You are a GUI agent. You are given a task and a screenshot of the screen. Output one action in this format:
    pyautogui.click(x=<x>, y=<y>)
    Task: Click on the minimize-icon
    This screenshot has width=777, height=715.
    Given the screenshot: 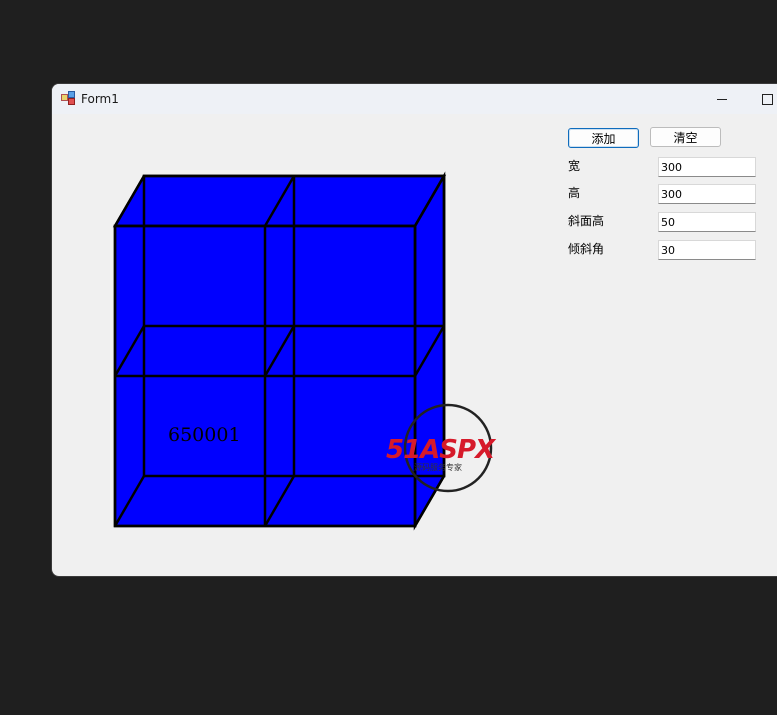 What is the action you would take?
    pyautogui.click(x=722, y=99)
    